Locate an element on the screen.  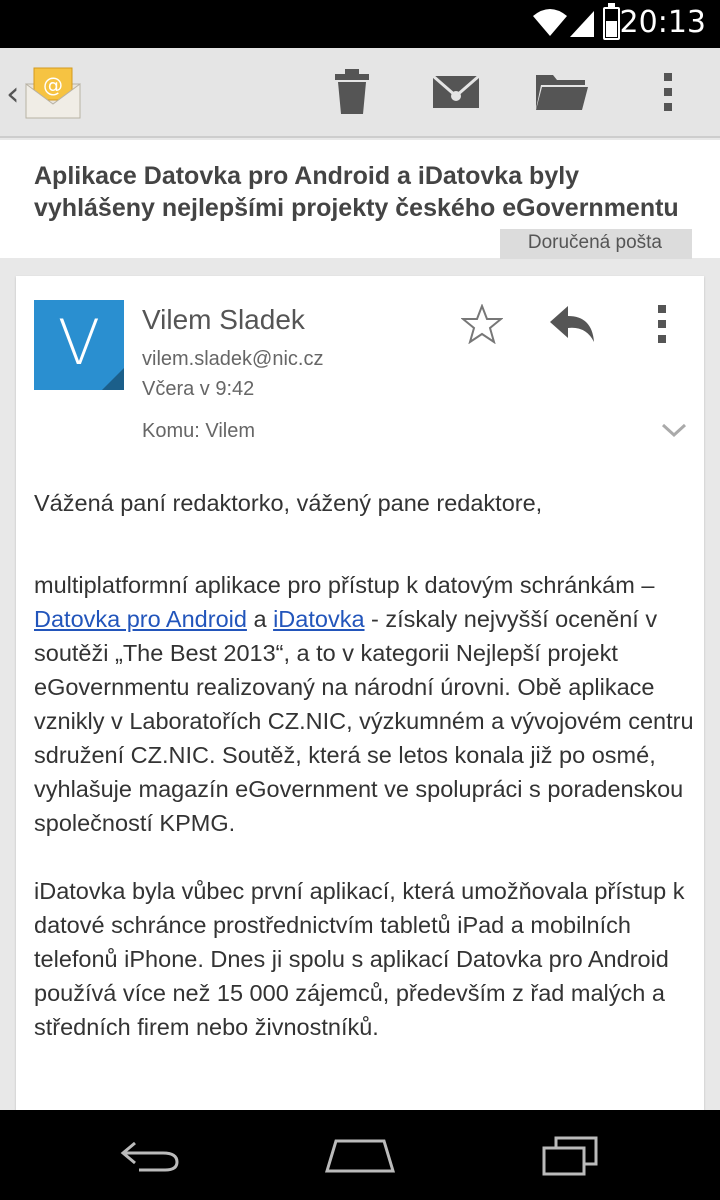
back-chevron-icon: ‹ is located at coordinates (13, 94).